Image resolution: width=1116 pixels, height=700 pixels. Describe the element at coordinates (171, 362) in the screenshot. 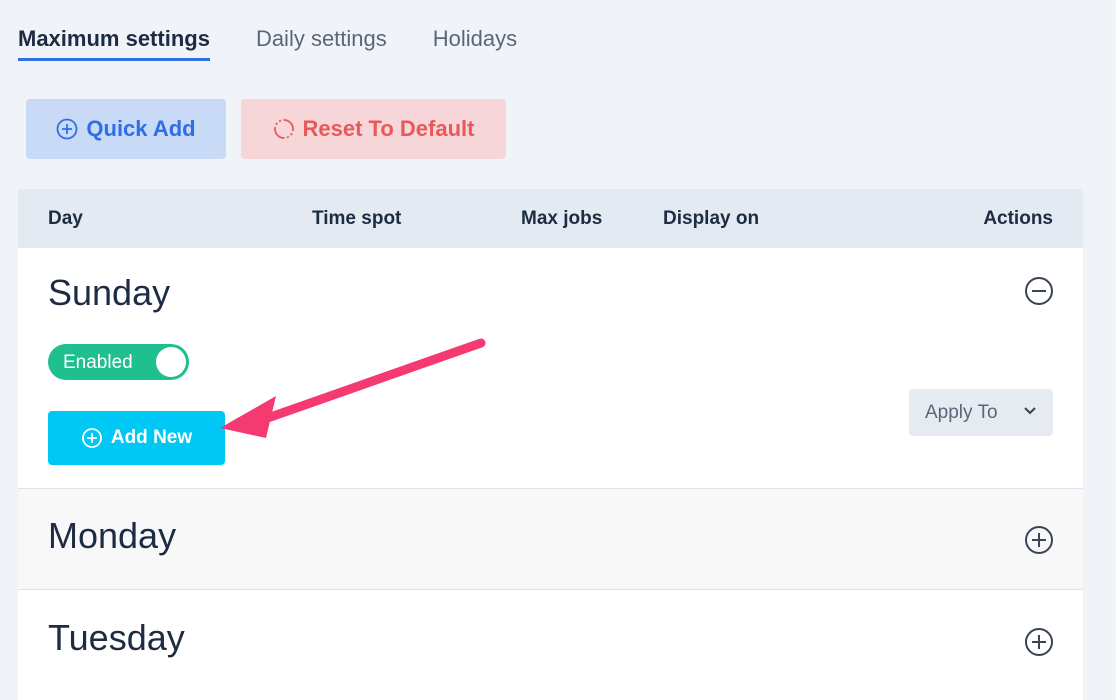

I see `toggle-knob` at that location.